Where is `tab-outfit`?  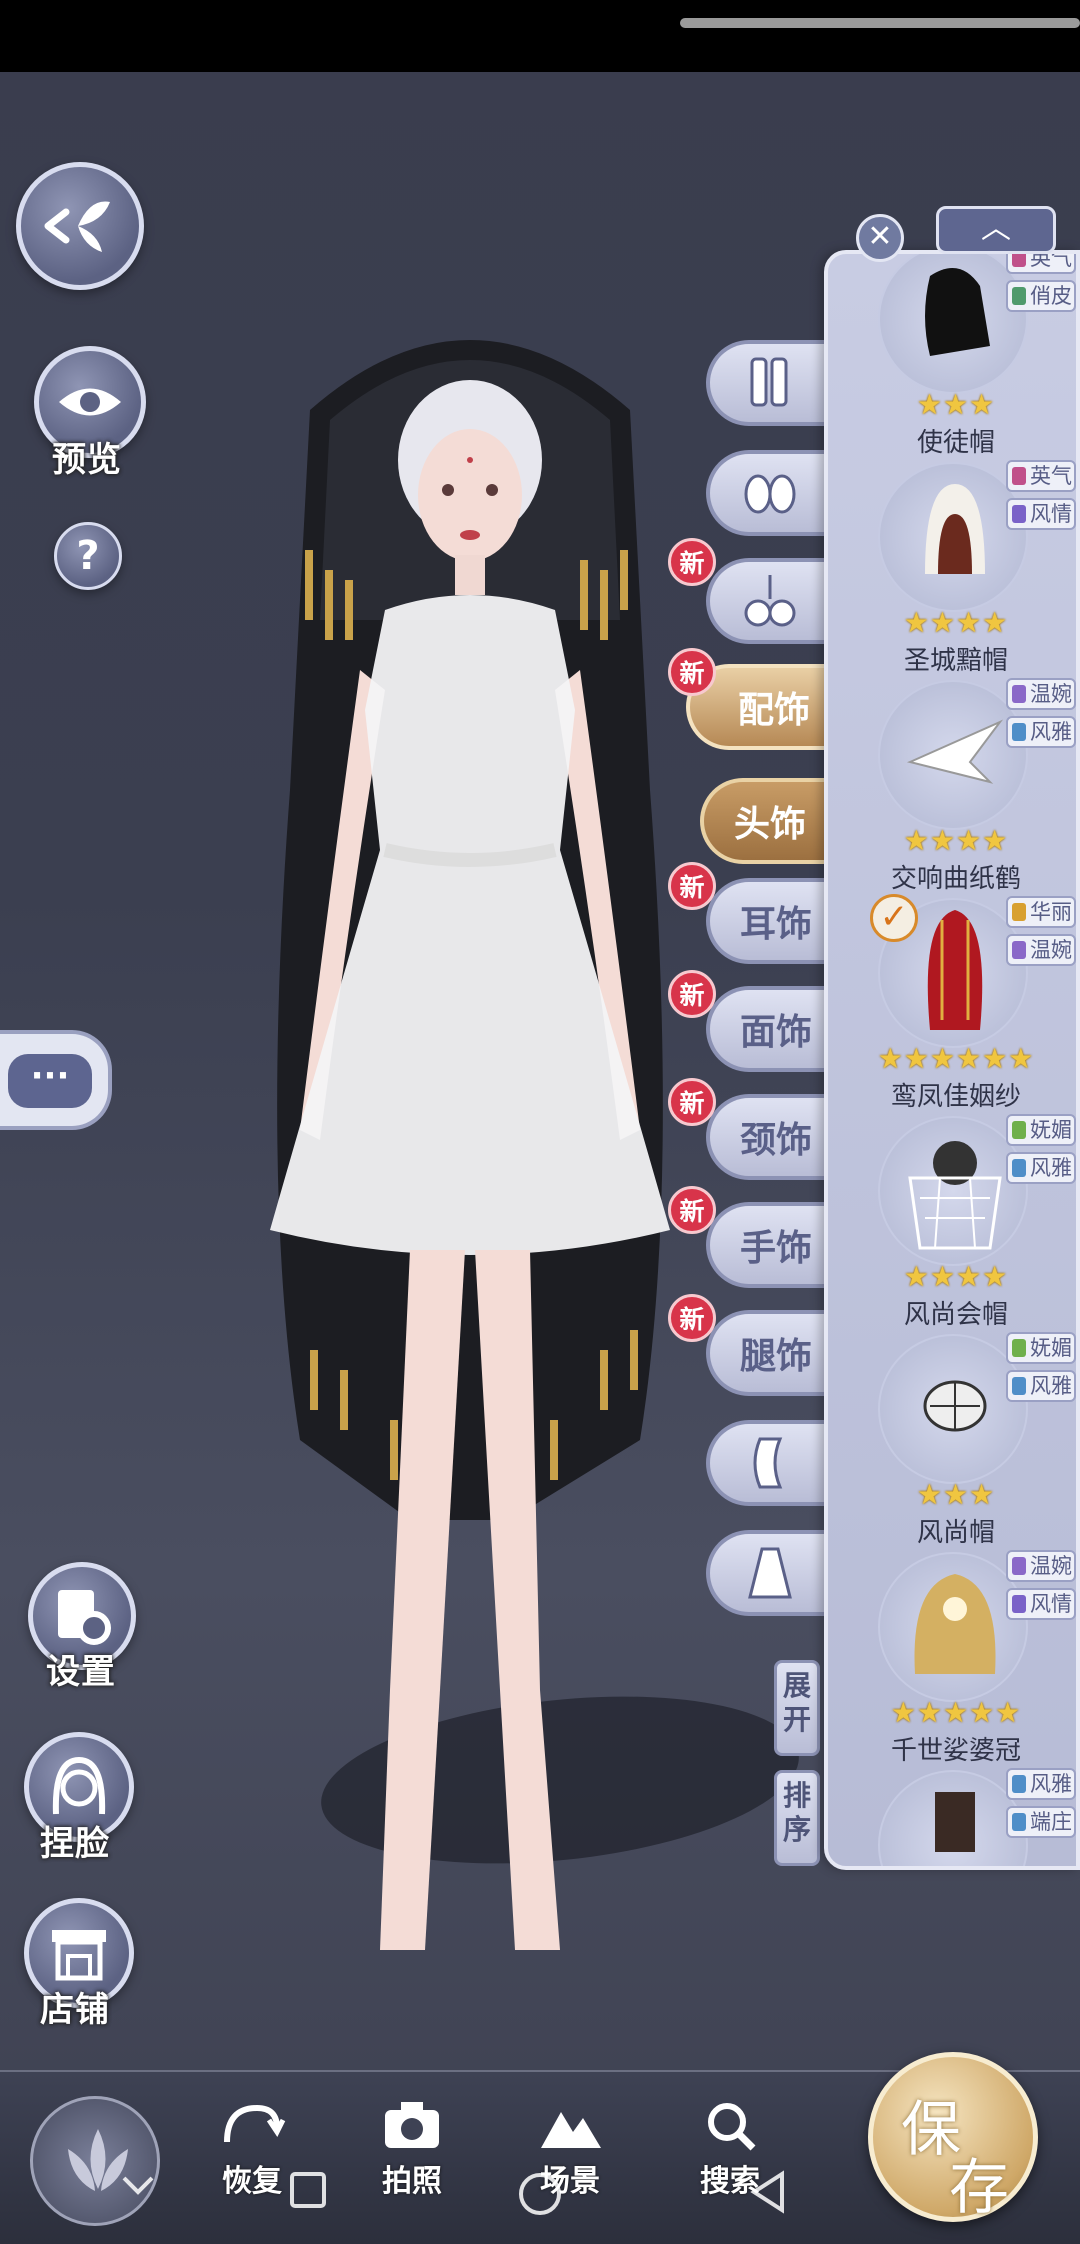
tab-outfit is located at coordinates (771, 1573).